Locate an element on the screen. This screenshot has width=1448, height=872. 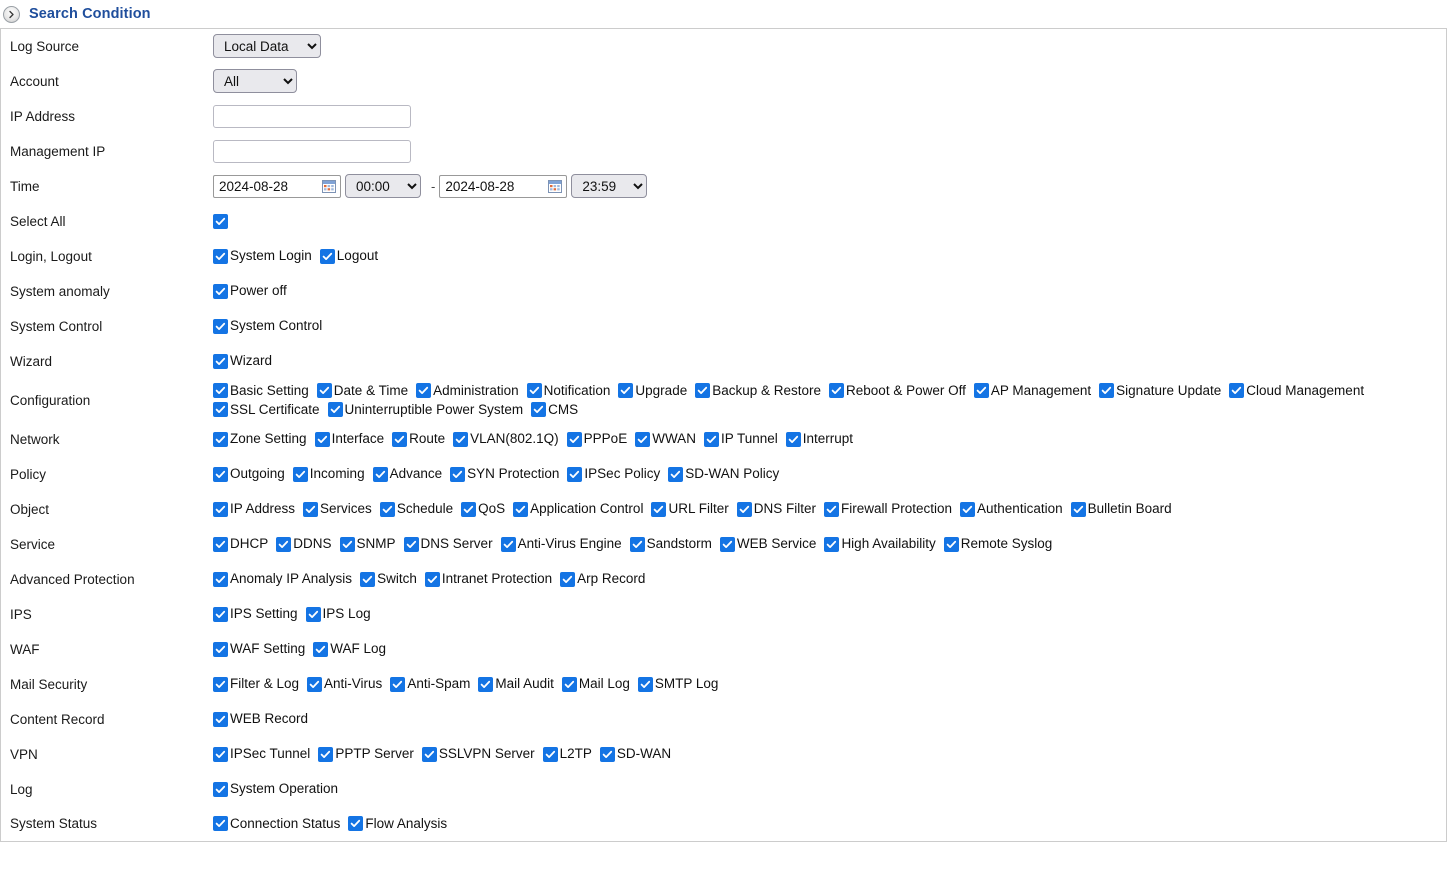
checkbox-option: High Availability is located at coordinates (880, 544).